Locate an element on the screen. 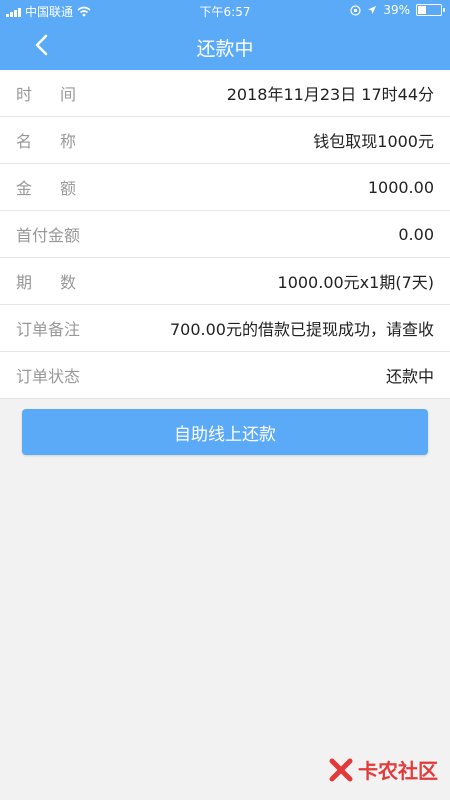 The height and width of the screenshot is (800, 450). page-title: 还款中 is located at coordinates (225, 49).